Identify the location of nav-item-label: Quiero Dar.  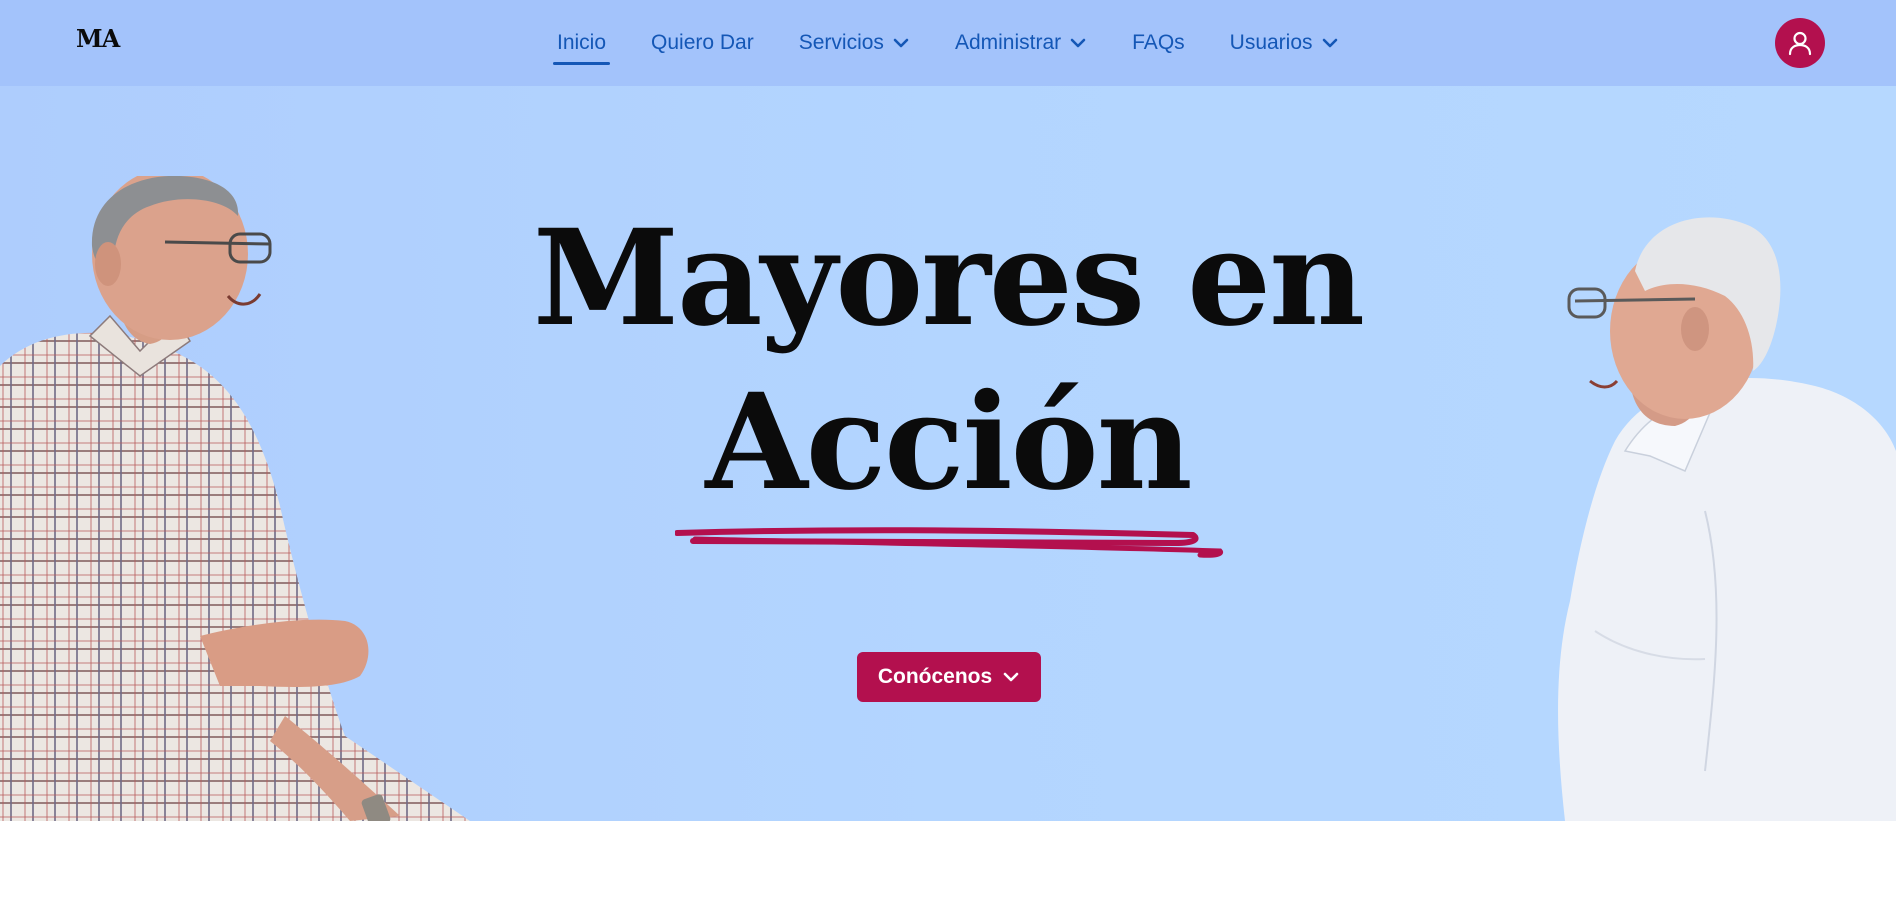
(702, 42).